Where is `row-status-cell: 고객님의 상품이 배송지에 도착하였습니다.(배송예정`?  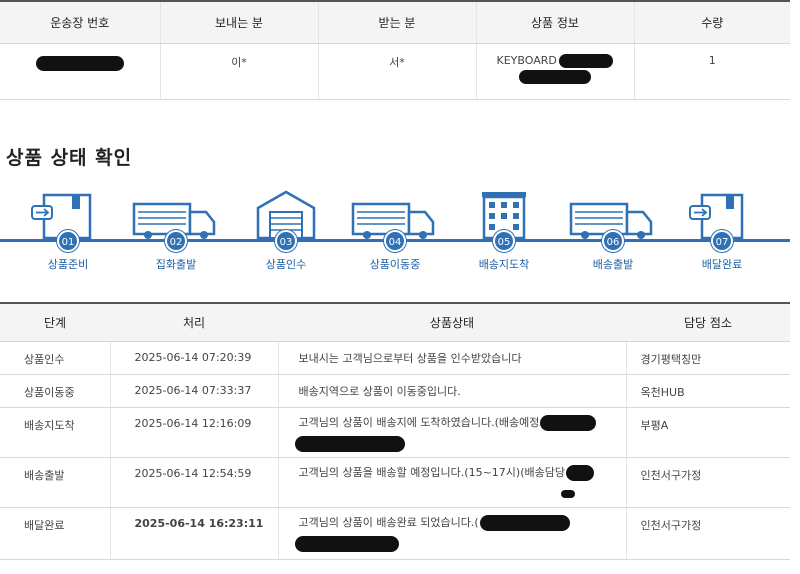 row-status-cell: 고객님의 상품이 배송지에 도착하였습니다.(배송예정 is located at coordinates (452, 432).